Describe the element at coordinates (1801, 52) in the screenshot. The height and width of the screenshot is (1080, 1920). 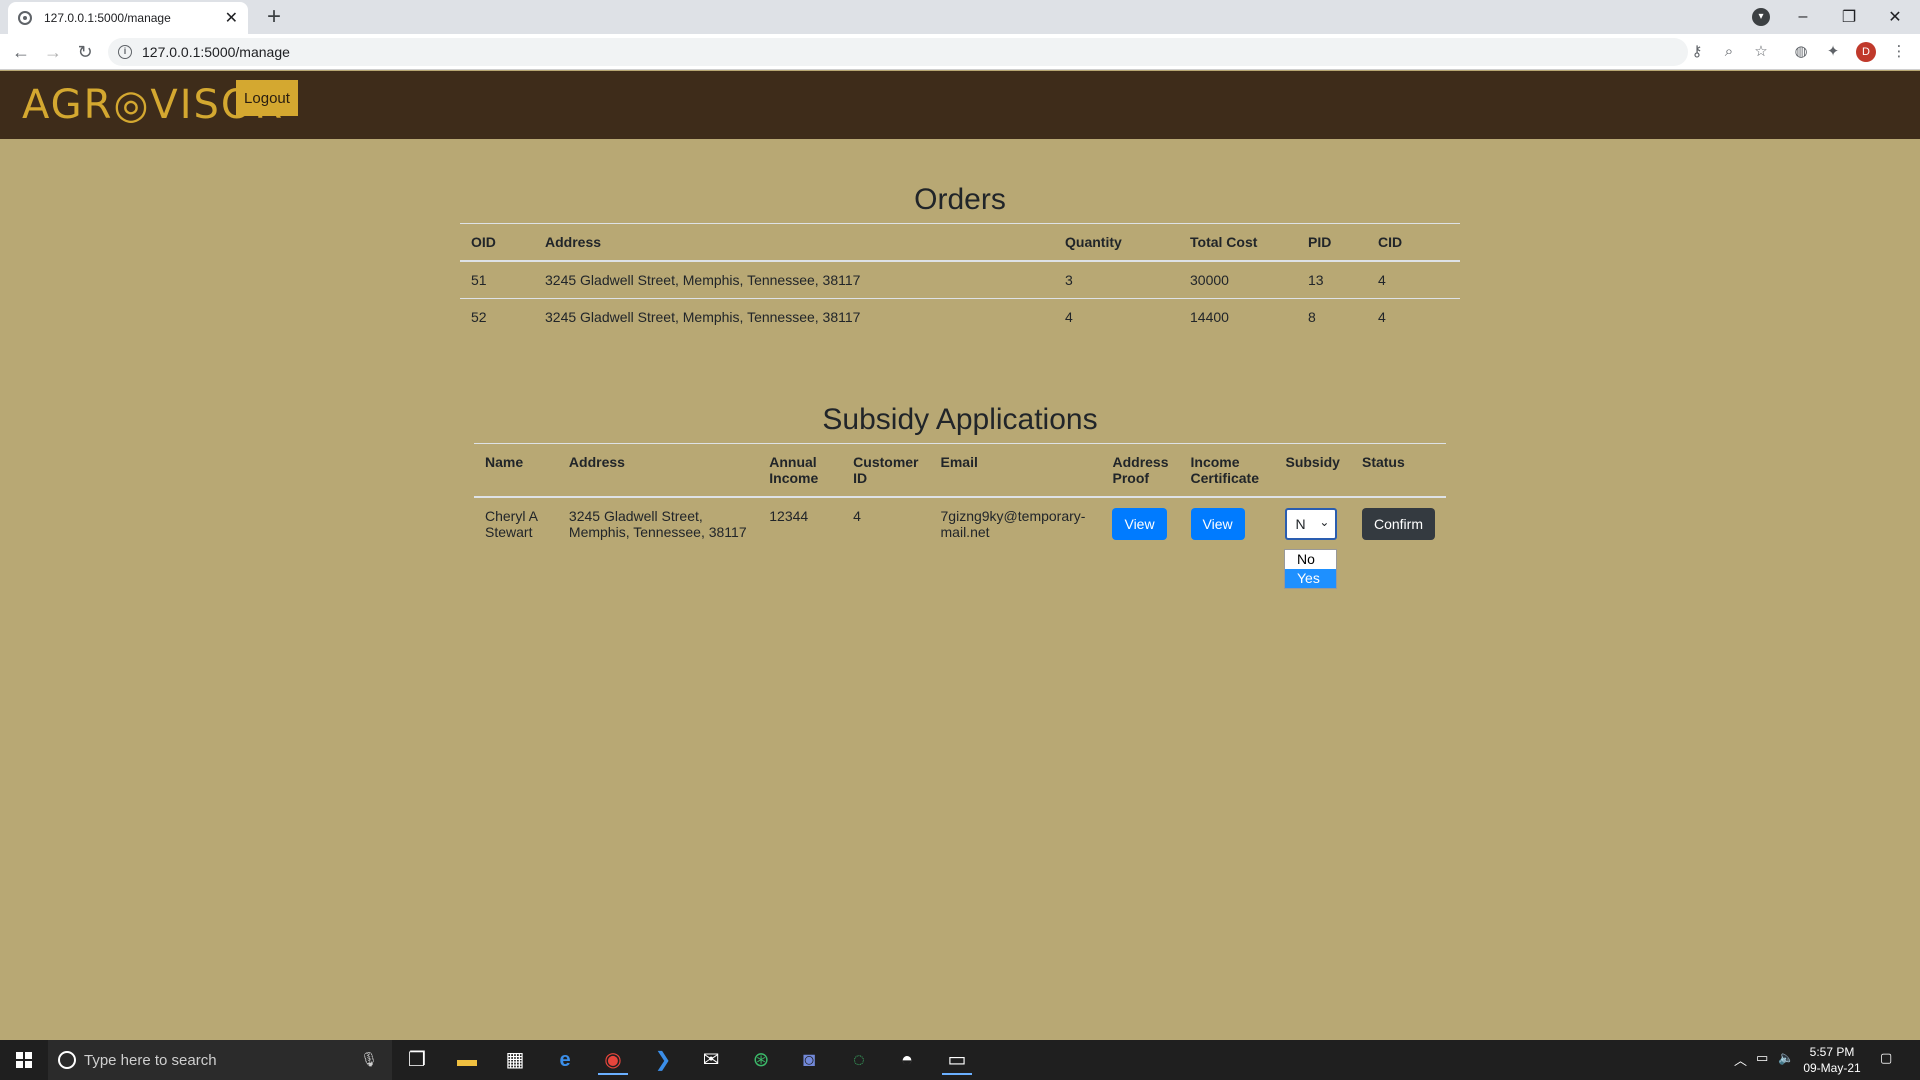
I see `extension-globe-icon: ◍` at that location.